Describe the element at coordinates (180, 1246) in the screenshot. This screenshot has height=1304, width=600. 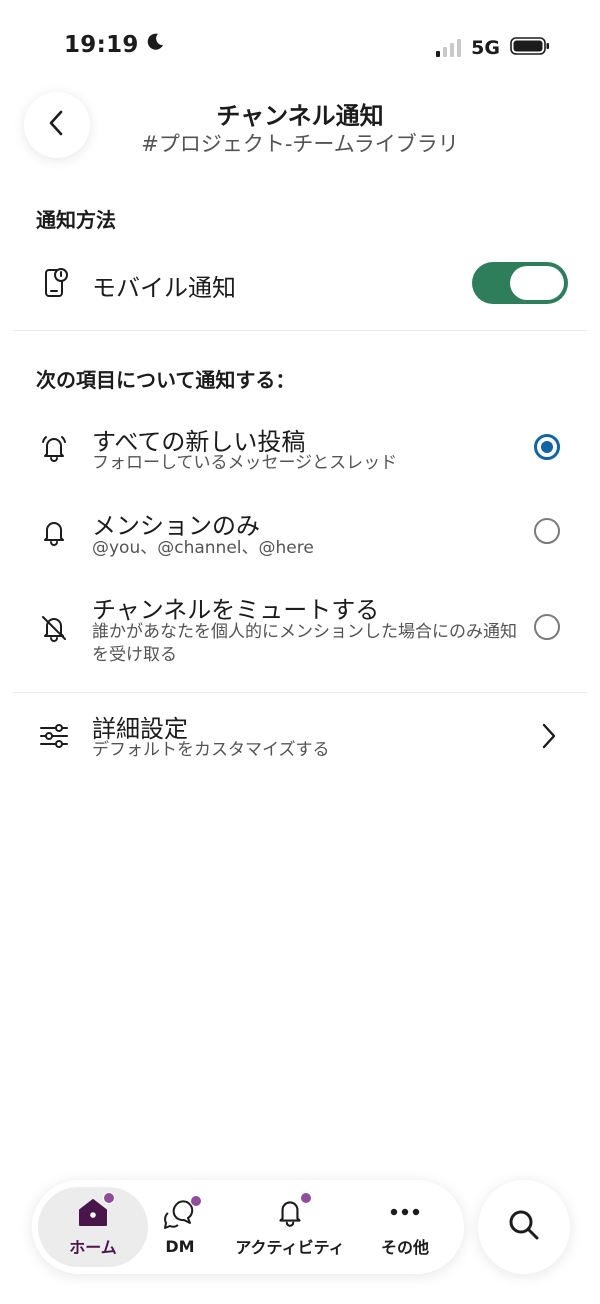
I see `nav-label: DM` at that location.